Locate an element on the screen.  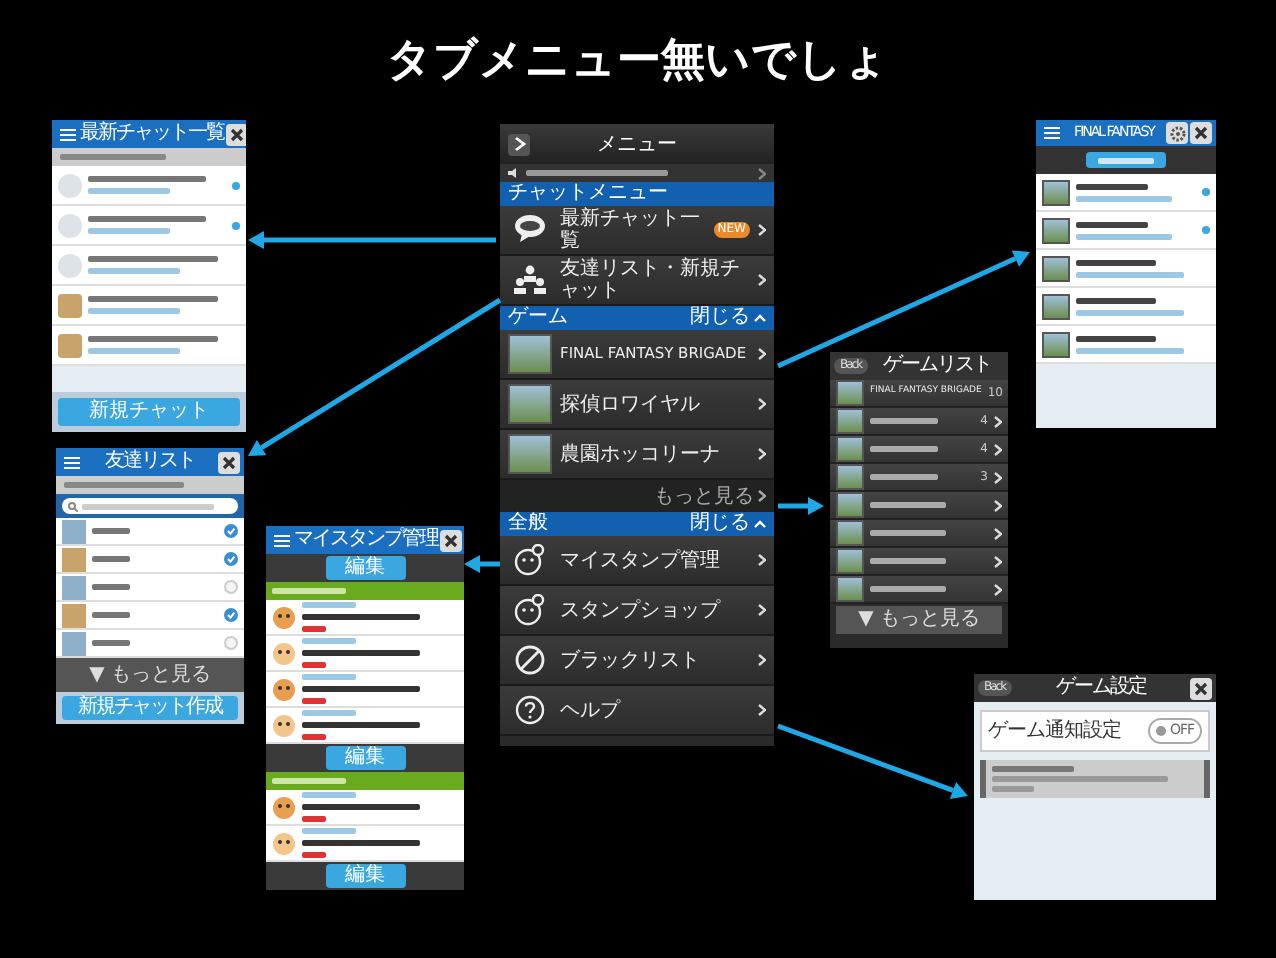
search-field is located at coordinates (150, 506).